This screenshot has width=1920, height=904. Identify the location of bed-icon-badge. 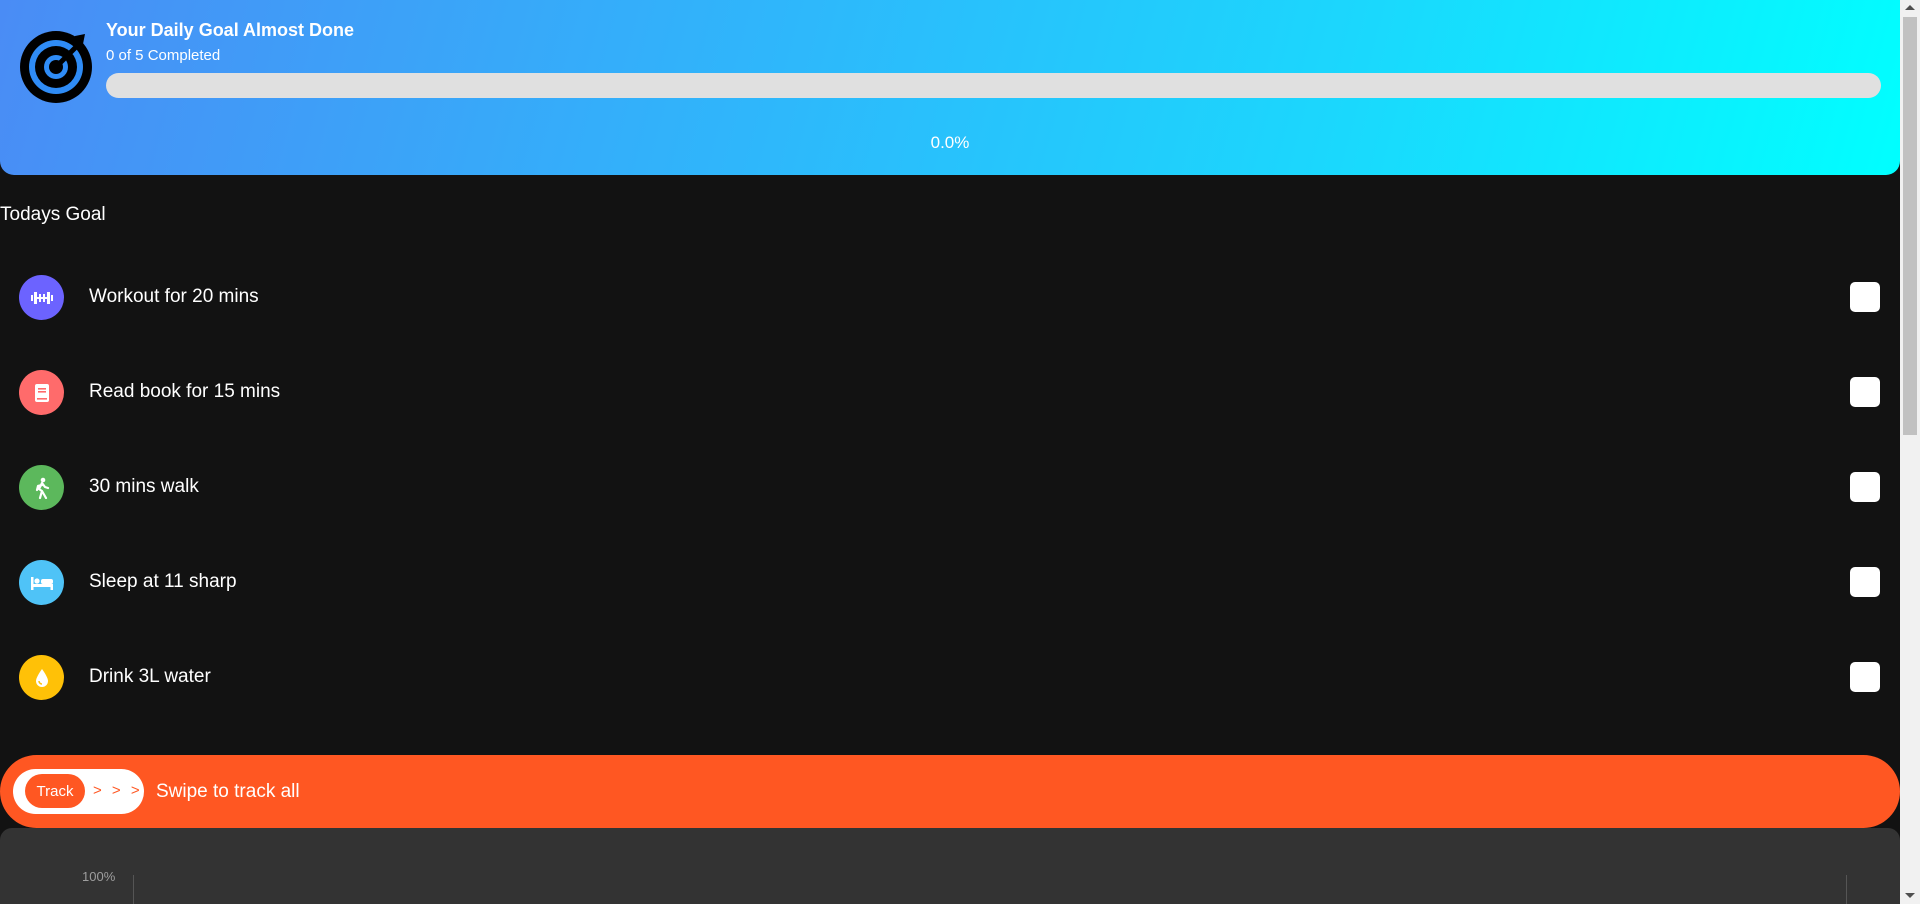
(41, 582).